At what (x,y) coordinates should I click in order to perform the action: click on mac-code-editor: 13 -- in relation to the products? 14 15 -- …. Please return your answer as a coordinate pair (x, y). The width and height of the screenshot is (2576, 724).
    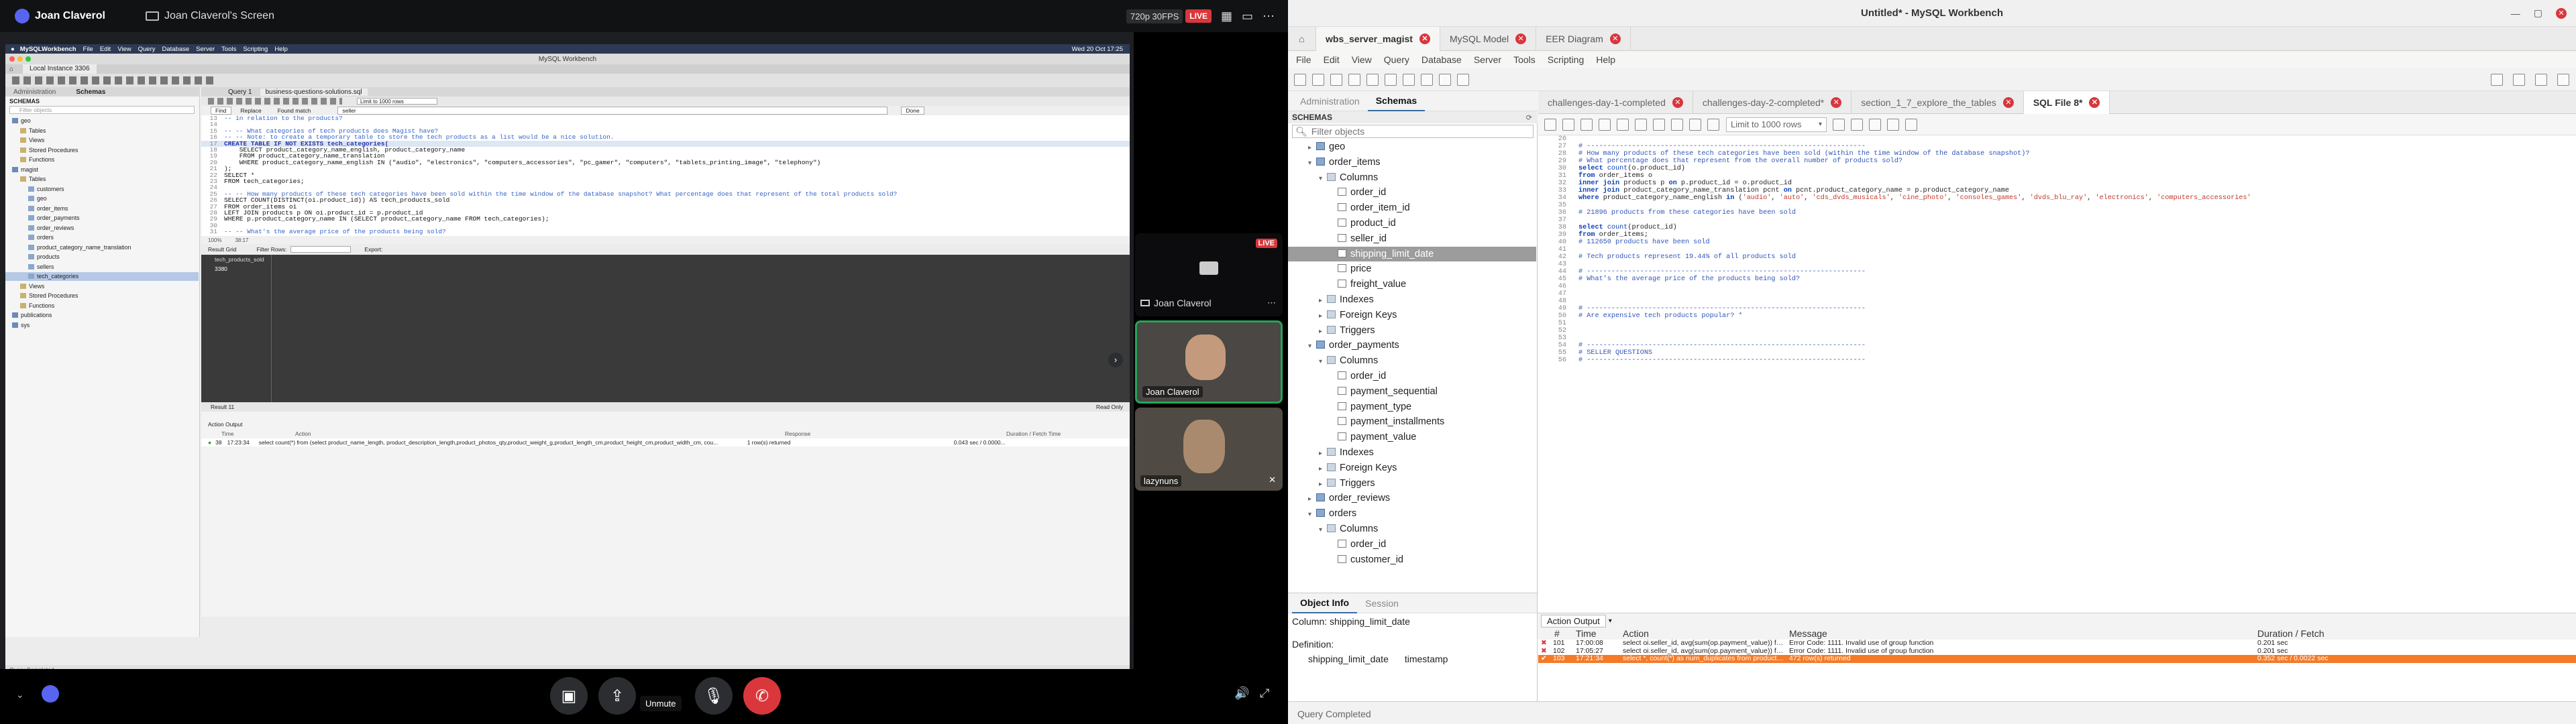
    Looking at the image, I should click on (665, 175).